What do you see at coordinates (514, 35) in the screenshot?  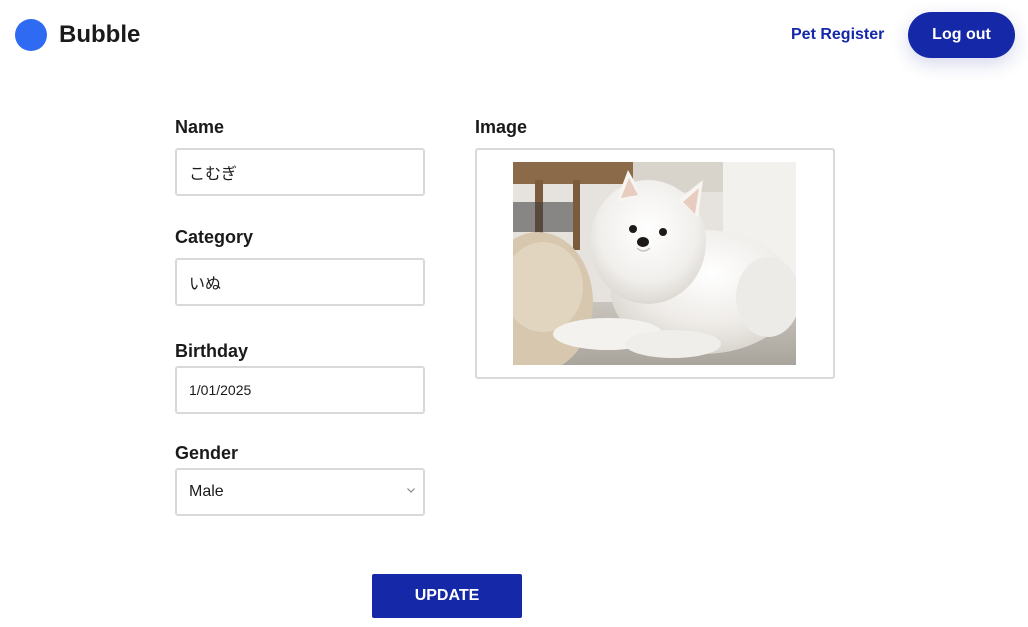 I see `app-header: Bubble Pet Register Log out` at bounding box center [514, 35].